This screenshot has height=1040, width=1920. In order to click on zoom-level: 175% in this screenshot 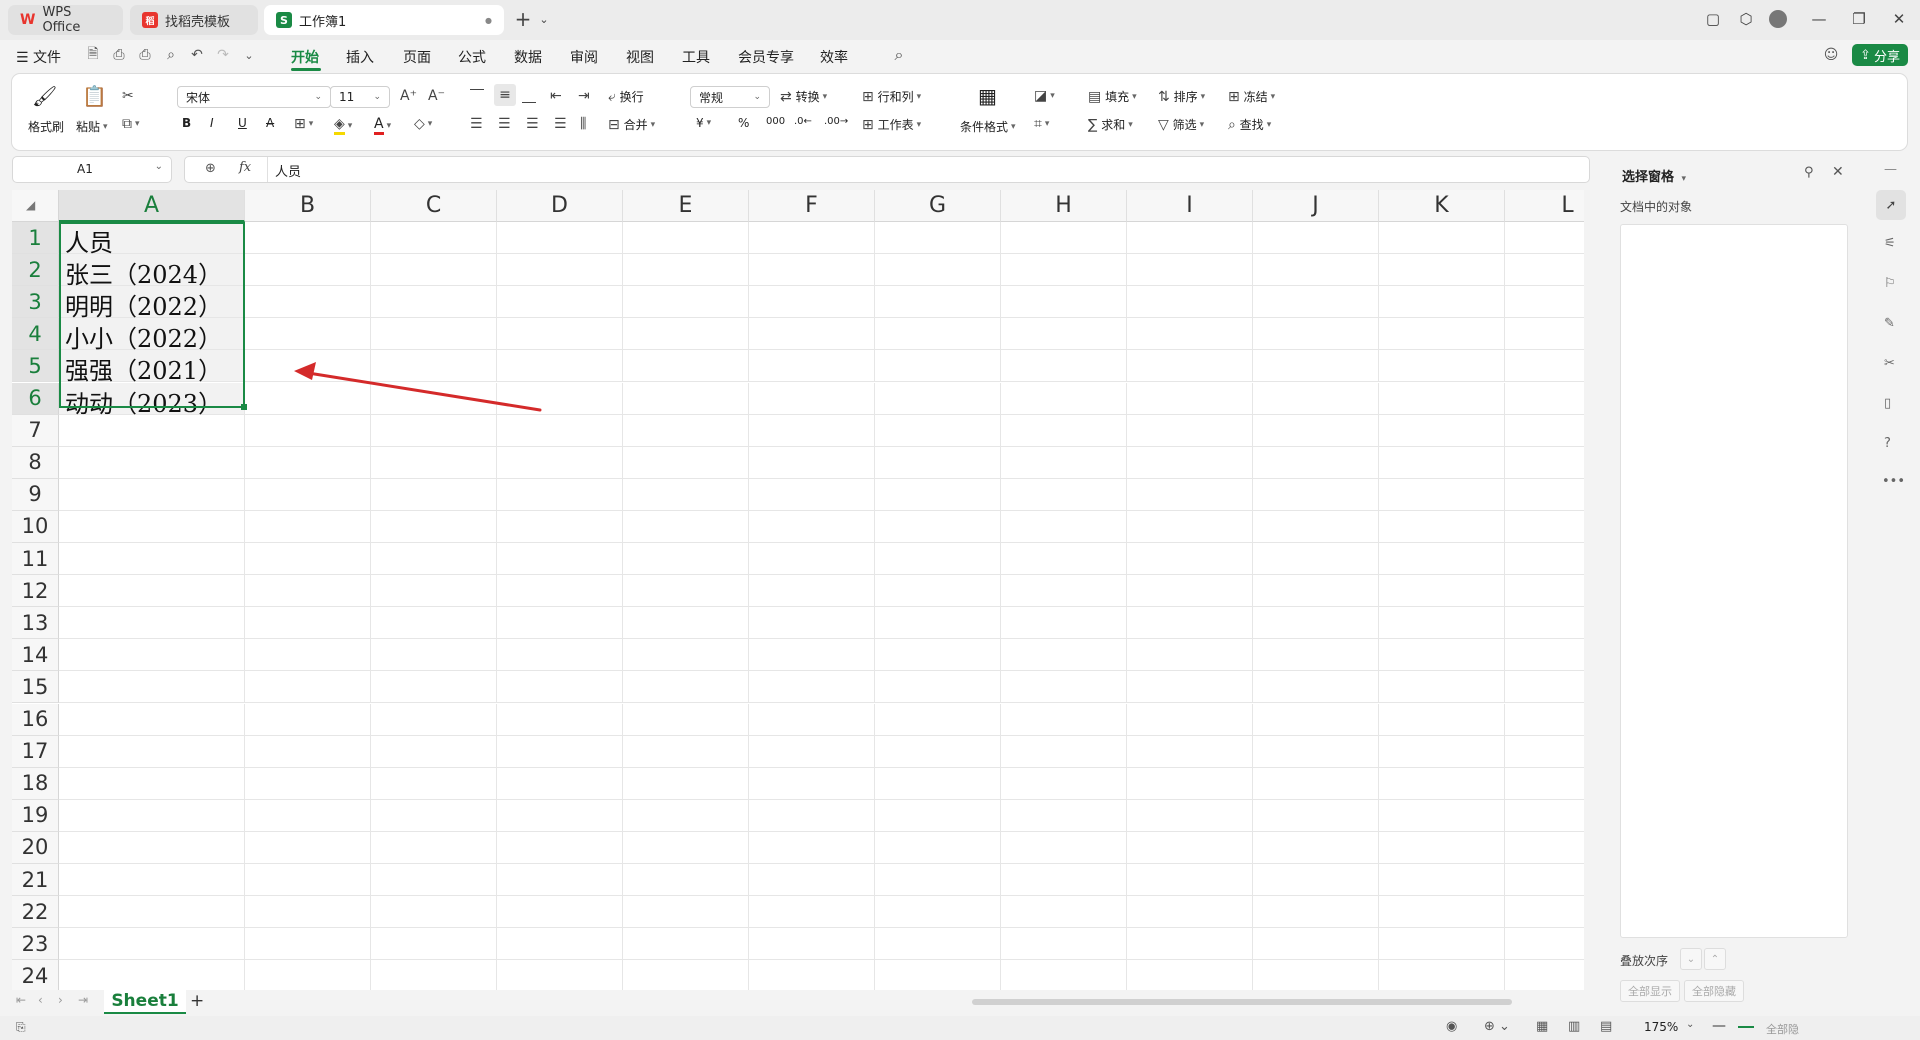, I will do `click(1661, 1027)`.